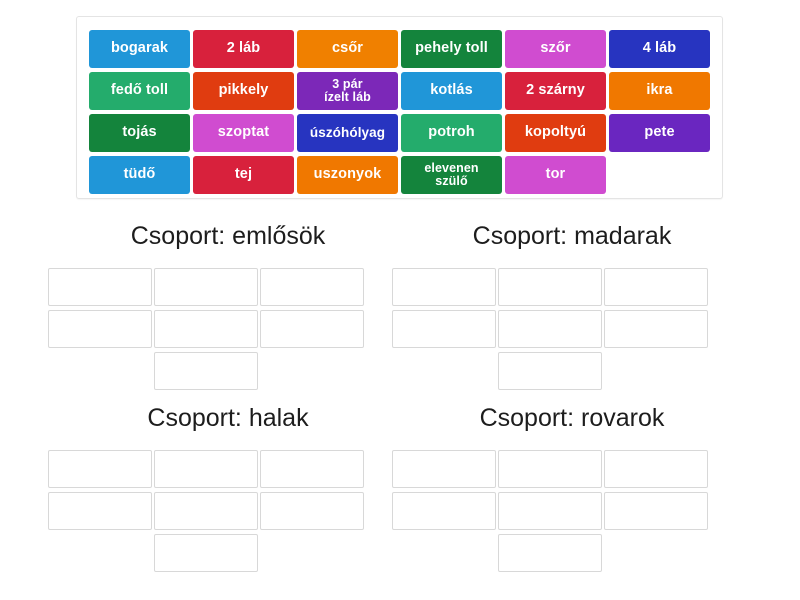 This screenshot has width=800, height=600. I want to click on word-tile: 3 pár ízelt láb, so click(347, 91).